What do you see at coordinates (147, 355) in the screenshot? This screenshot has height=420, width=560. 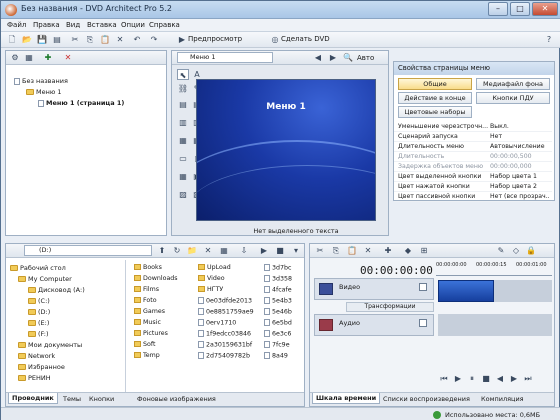 I see `file-item: Temp` at bounding box center [147, 355].